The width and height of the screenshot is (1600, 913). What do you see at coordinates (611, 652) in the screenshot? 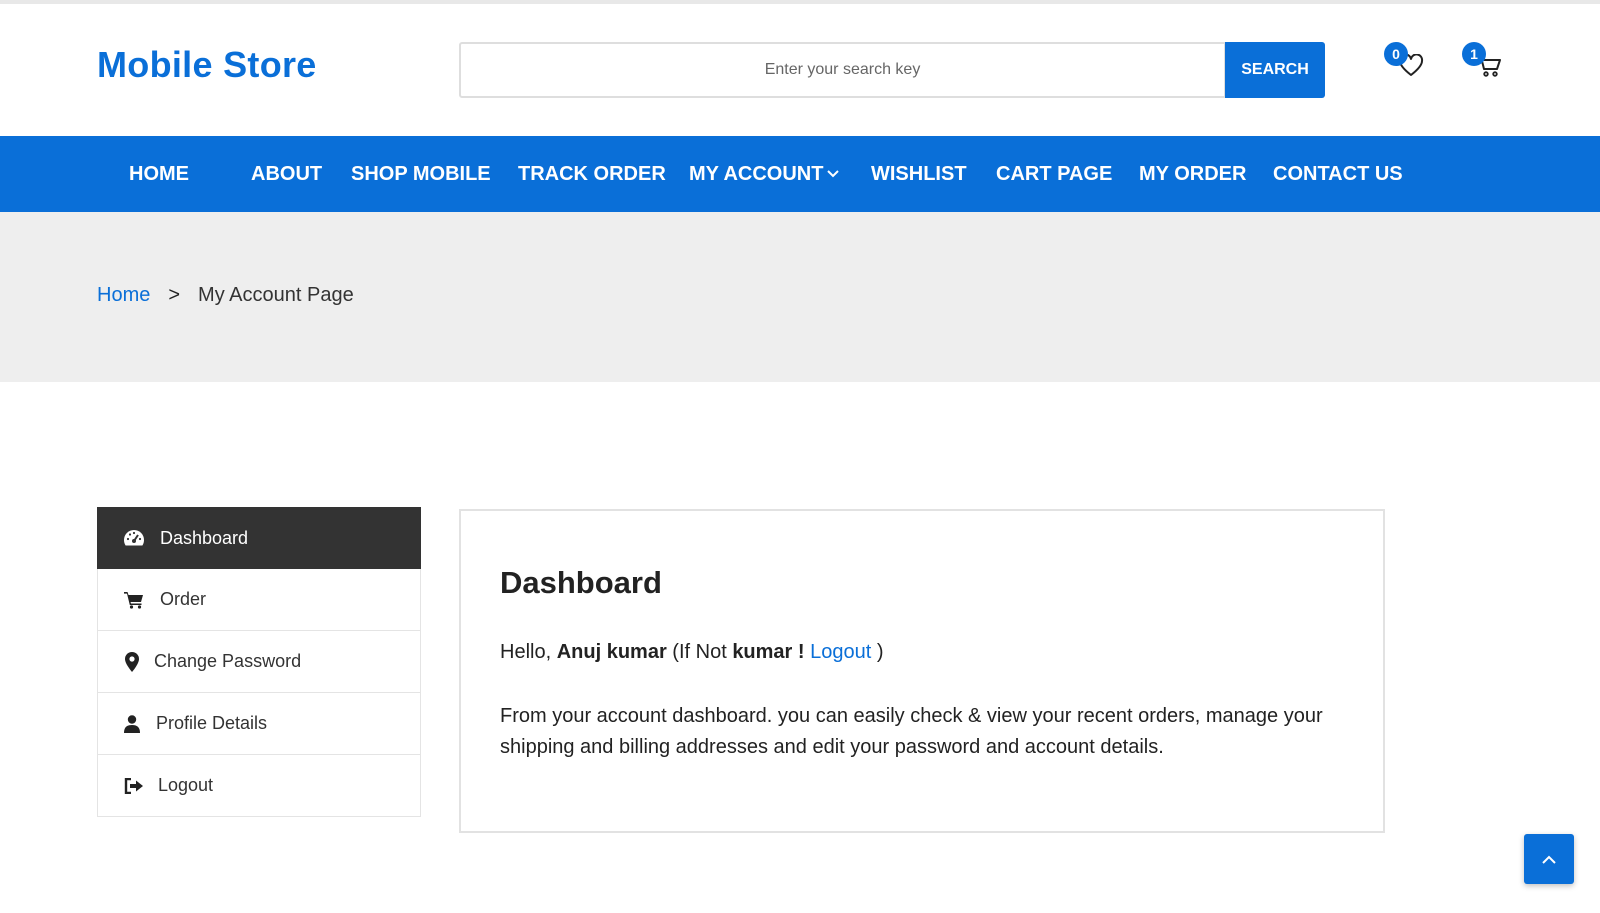
I see `user-name: Anuj kumar` at bounding box center [611, 652].